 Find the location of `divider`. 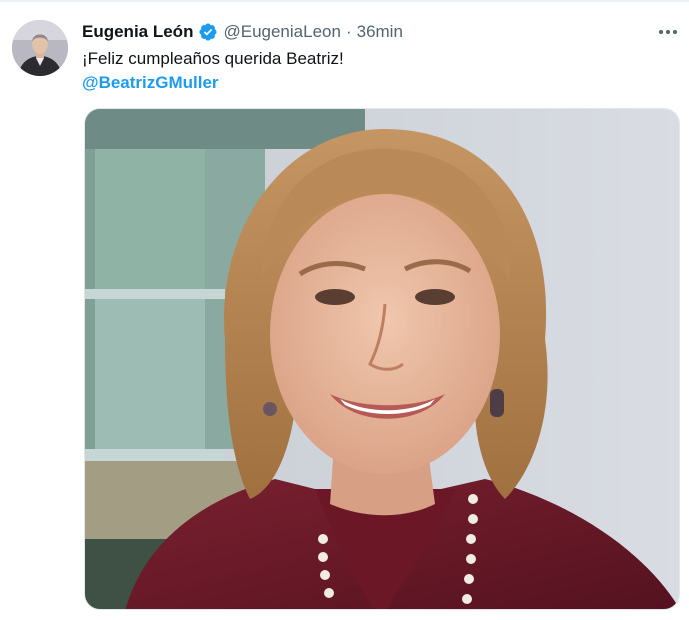

divider is located at coordinates (344, 1).